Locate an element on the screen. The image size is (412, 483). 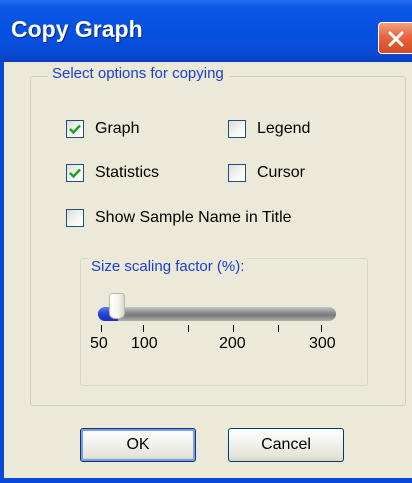
tick-label-200: 200 is located at coordinates (232, 343).